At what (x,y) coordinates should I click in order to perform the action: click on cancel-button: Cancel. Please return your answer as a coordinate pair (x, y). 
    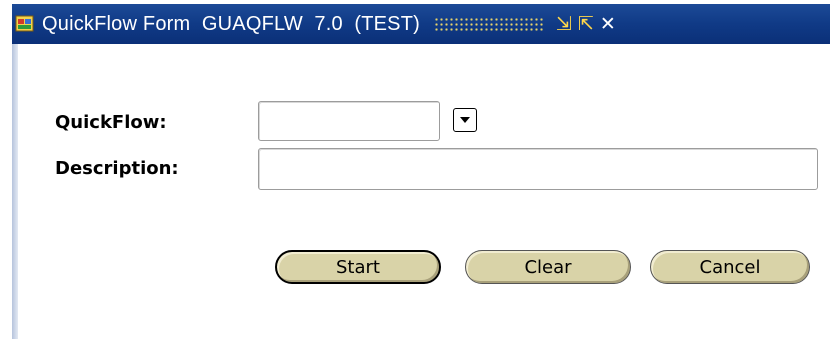
    Looking at the image, I should click on (730, 267).